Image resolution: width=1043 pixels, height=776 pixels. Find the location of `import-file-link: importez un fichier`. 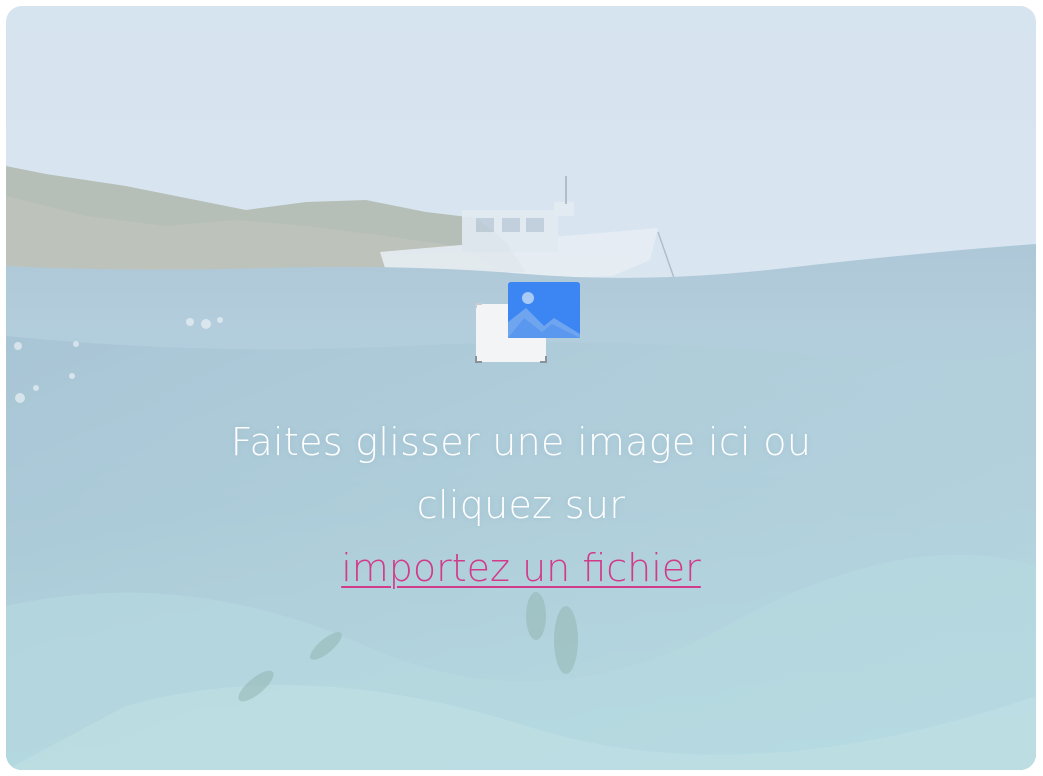

import-file-link: importez un fichier is located at coordinates (521, 568).